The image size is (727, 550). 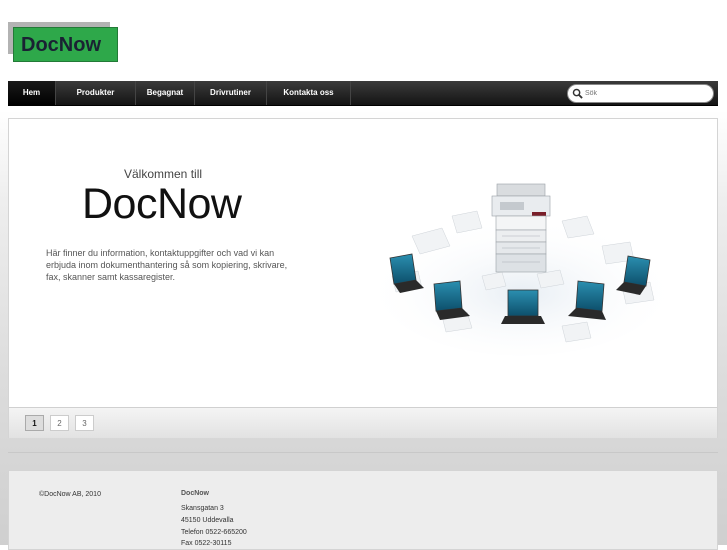 I want to click on search-icon, so click(x=577, y=93).